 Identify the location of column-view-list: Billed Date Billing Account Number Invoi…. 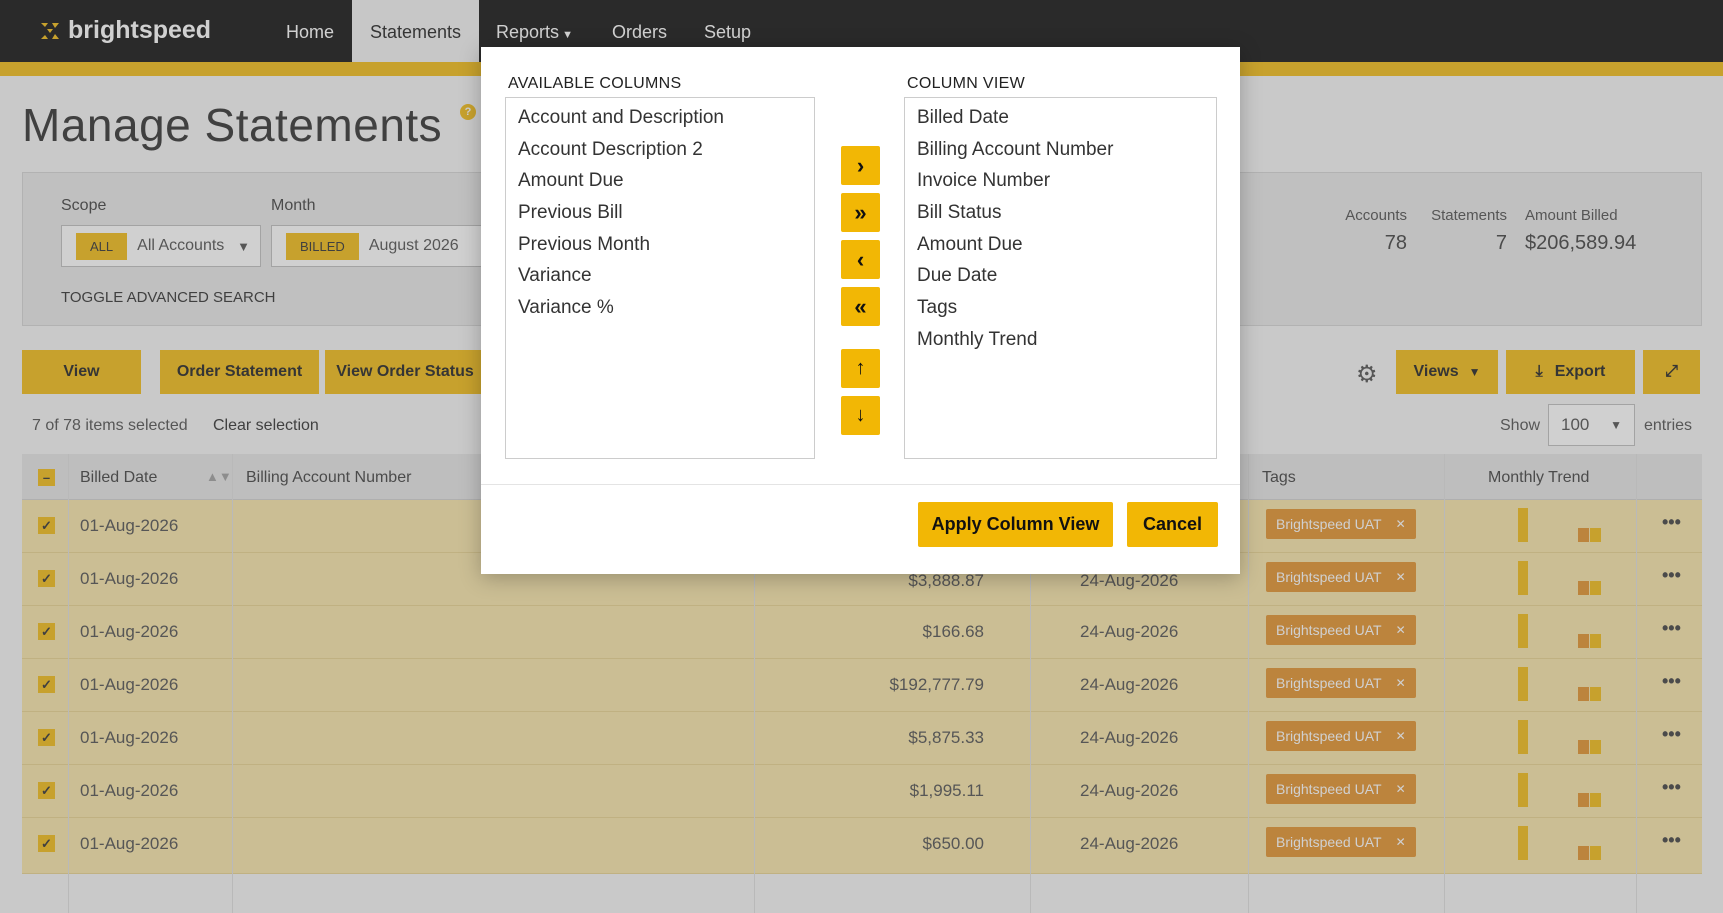
(1060, 278).